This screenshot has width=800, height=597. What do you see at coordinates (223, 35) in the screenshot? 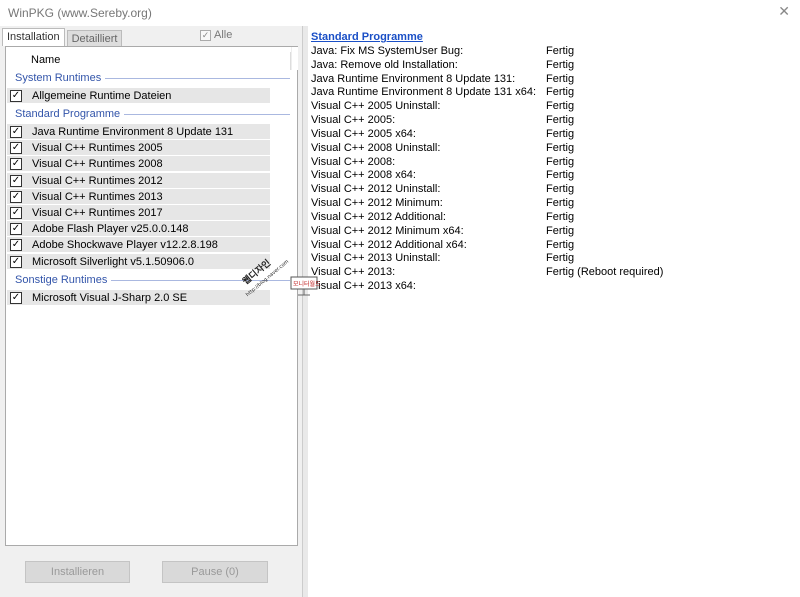
I see `select-all-label: Alle` at bounding box center [223, 35].